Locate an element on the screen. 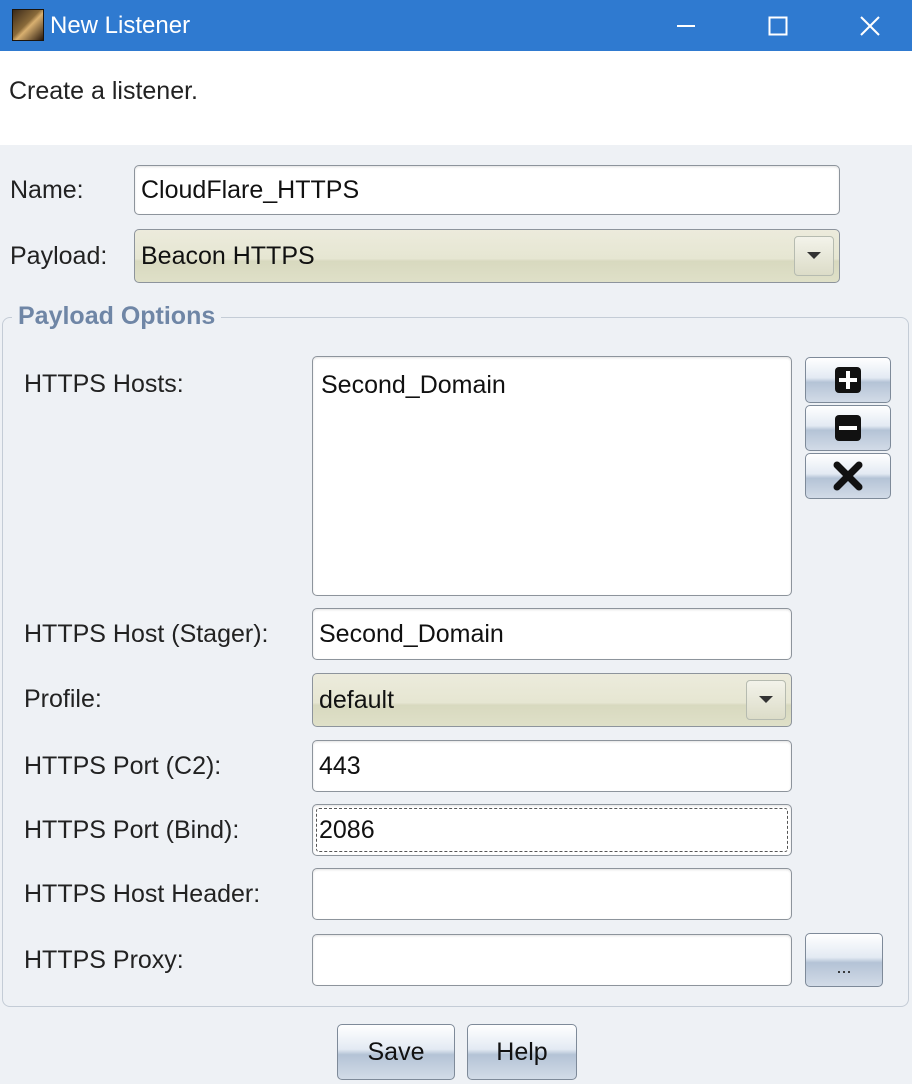 This screenshot has width=912, height=1084. remove-x-icon is located at coordinates (848, 476).